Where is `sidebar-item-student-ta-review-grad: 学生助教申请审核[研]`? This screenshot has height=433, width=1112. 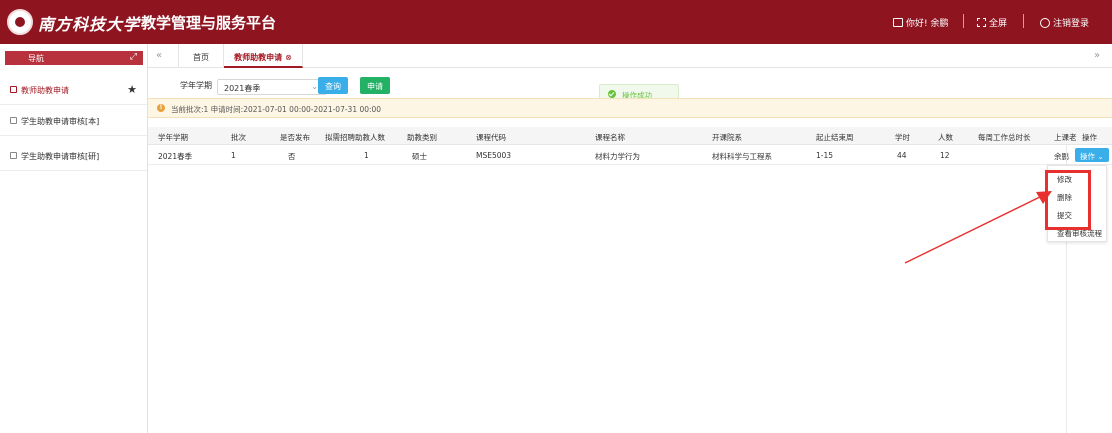 sidebar-item-student-ta-review-grad: 学生助教申请审核[研] is located at coordinates (73, 156).